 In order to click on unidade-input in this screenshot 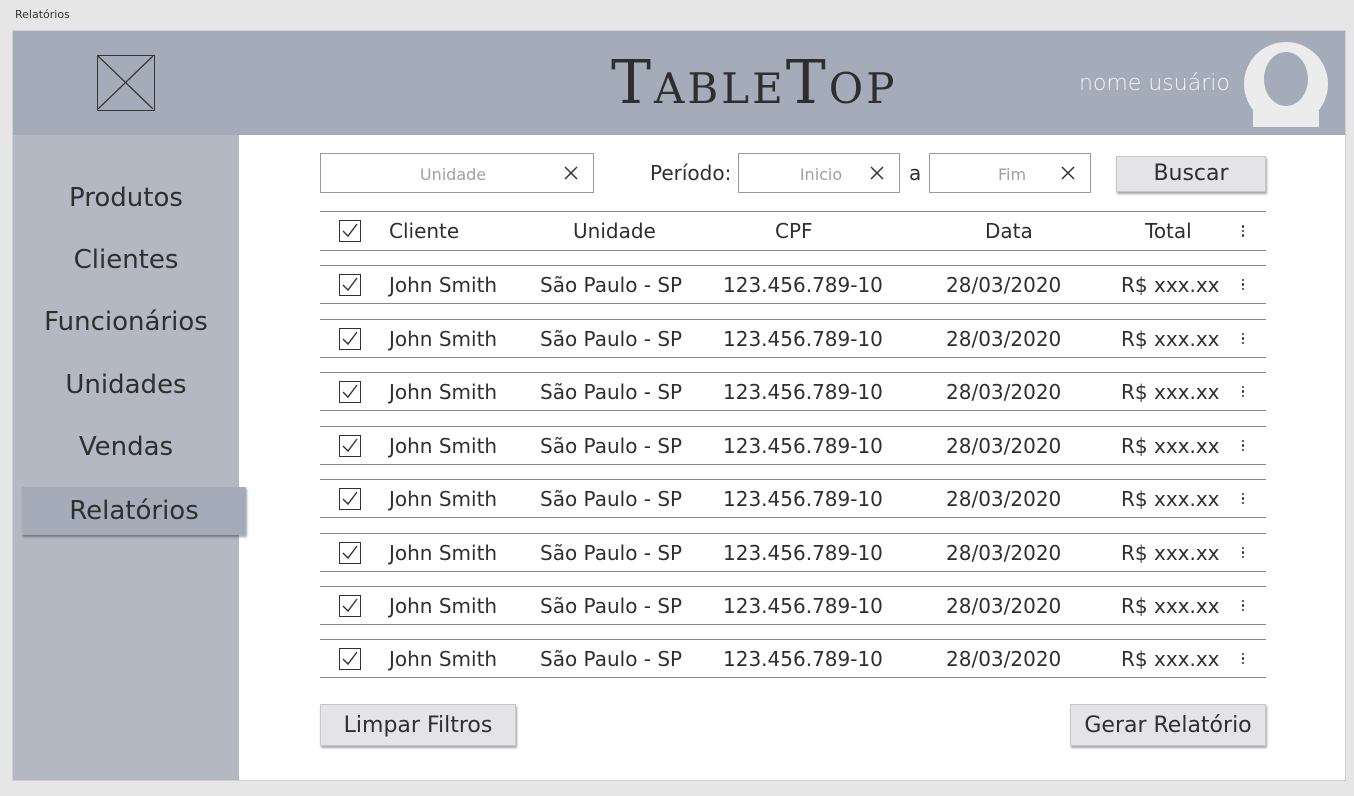, I will do `click(453, 174)`.